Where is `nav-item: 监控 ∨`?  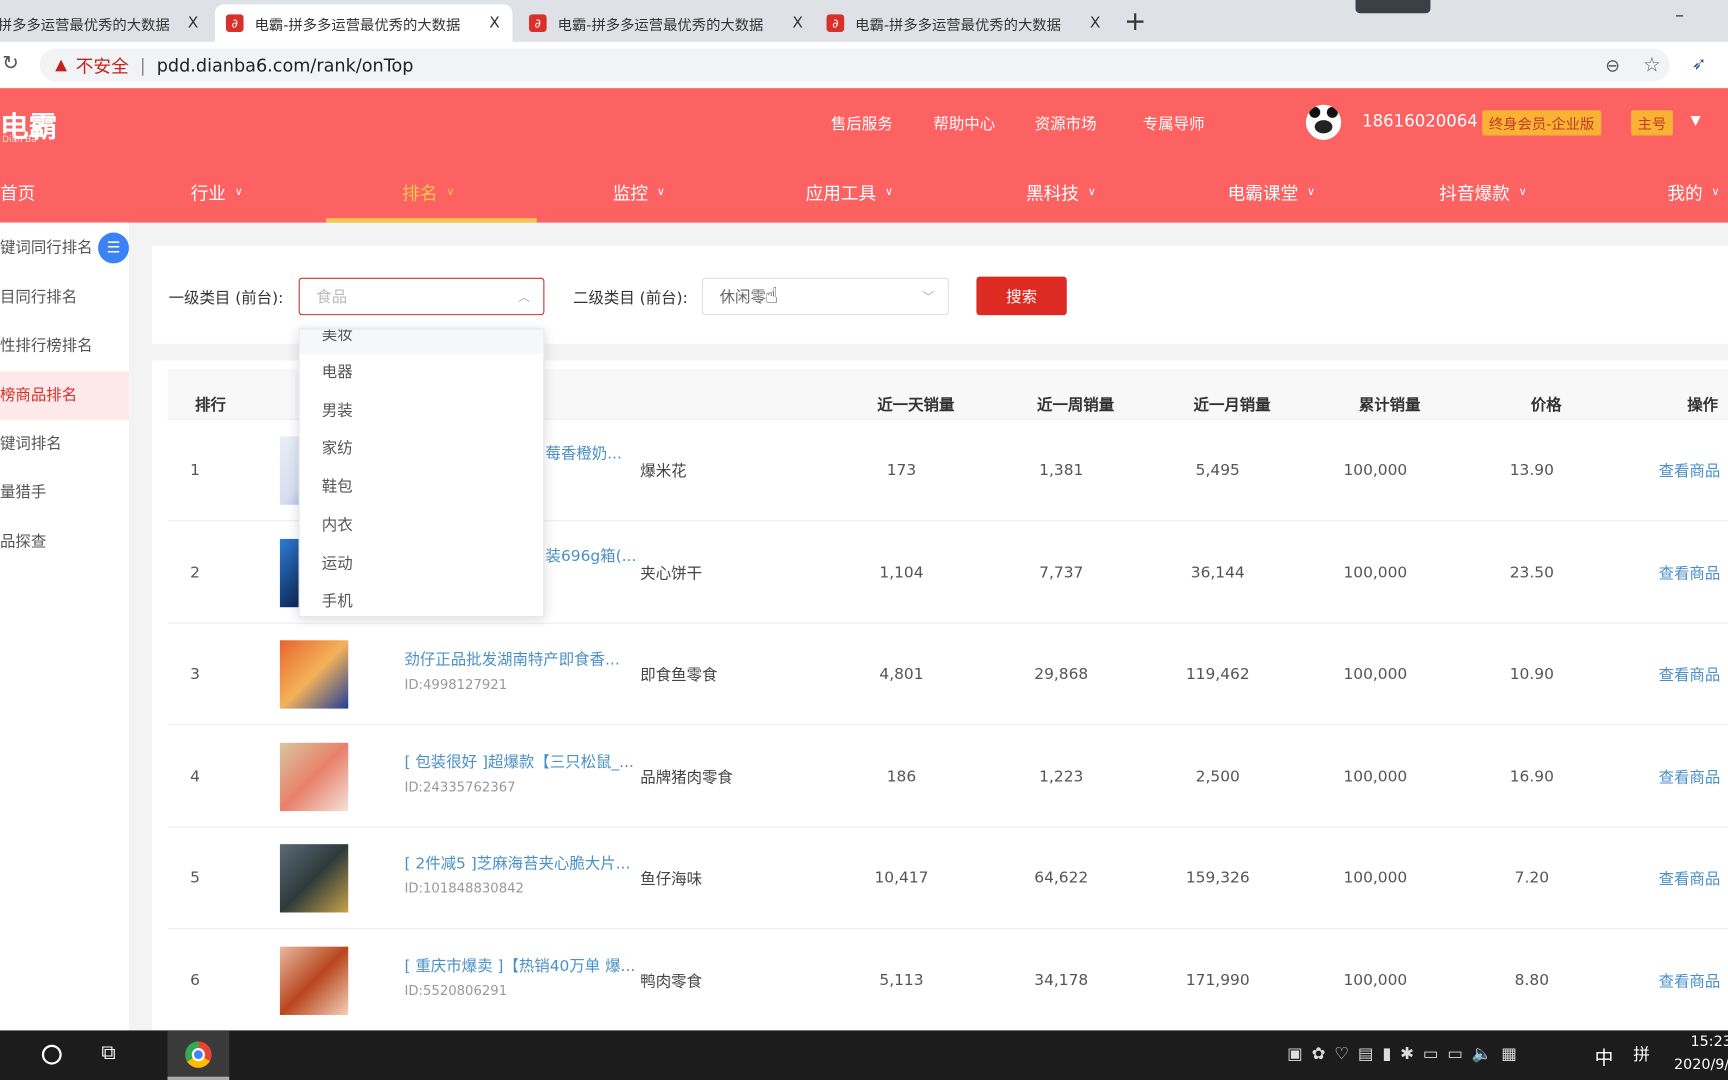
nav-item: 监控 ∨ is located at coordinates (639, 192).